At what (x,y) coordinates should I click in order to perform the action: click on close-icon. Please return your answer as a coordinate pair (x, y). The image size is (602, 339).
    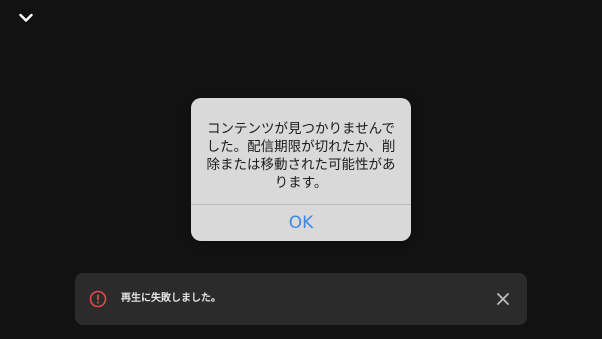
    Looking at the image, I should click on (503, 299).